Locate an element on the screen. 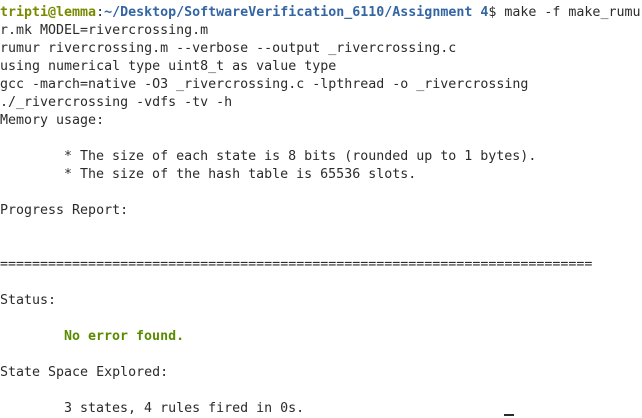 This screenshot has width=642, height=418. status-result: No error found. is located at coordinates (124, 336).